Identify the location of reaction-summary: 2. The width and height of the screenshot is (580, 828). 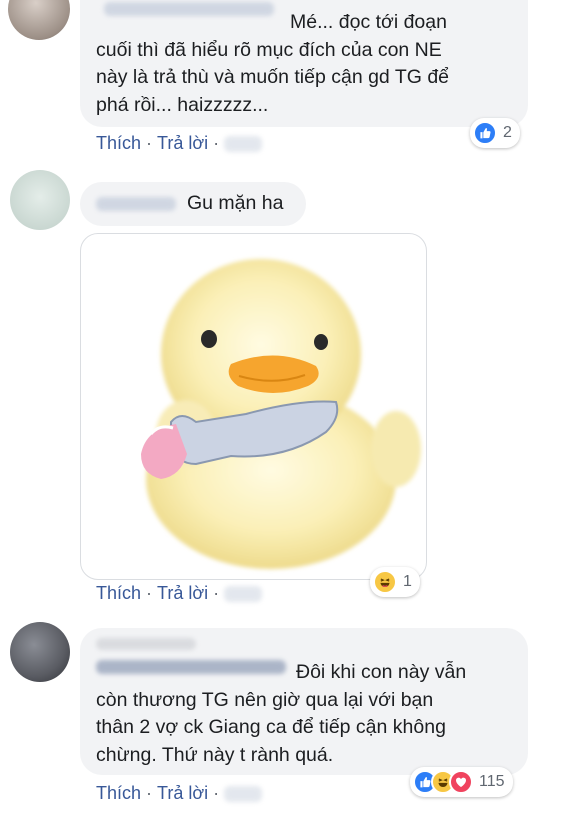
(495, 133).